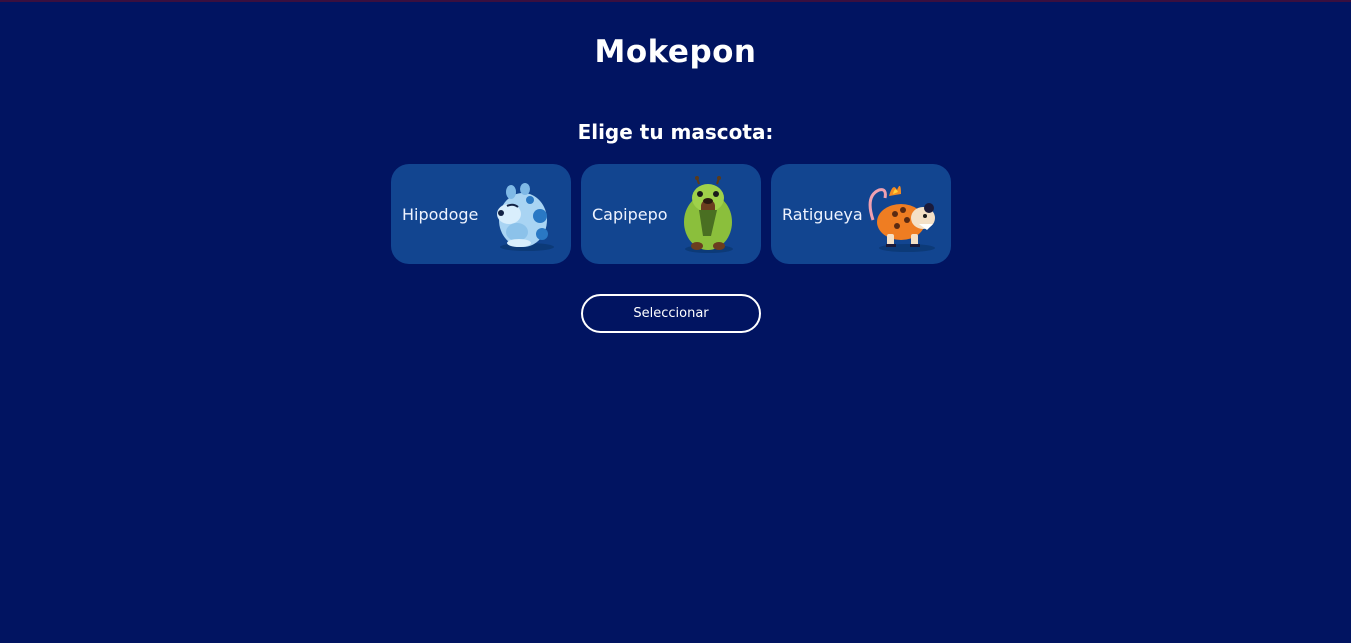  Describe the element at coordinates (708, 214) in the screenshot. I see `capipepo-icon` at that location.